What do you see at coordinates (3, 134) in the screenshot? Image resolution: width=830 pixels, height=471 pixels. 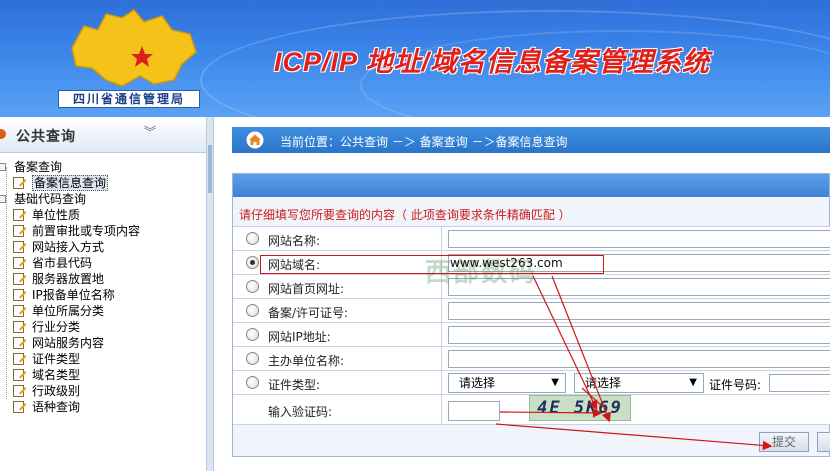 I see `bullet-icon` at bounding box center [3, 134].